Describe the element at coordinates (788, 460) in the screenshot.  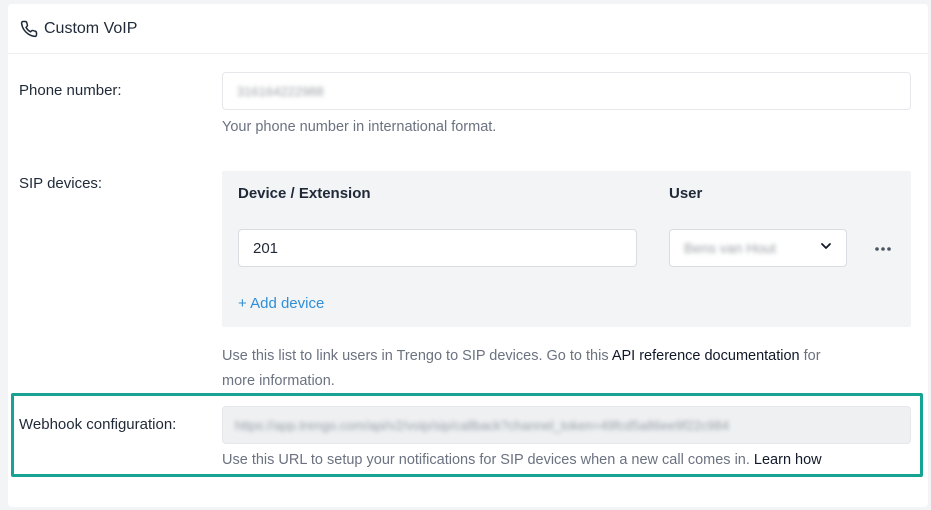
I see `learn-how-link: Learn how` at that location.